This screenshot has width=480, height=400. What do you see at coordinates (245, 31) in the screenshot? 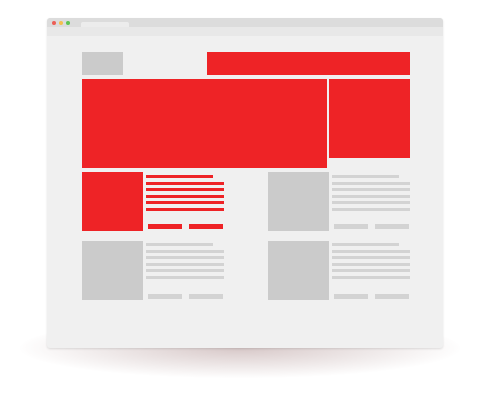
I see `browser-toolbar` at bounding box center [245, 31].